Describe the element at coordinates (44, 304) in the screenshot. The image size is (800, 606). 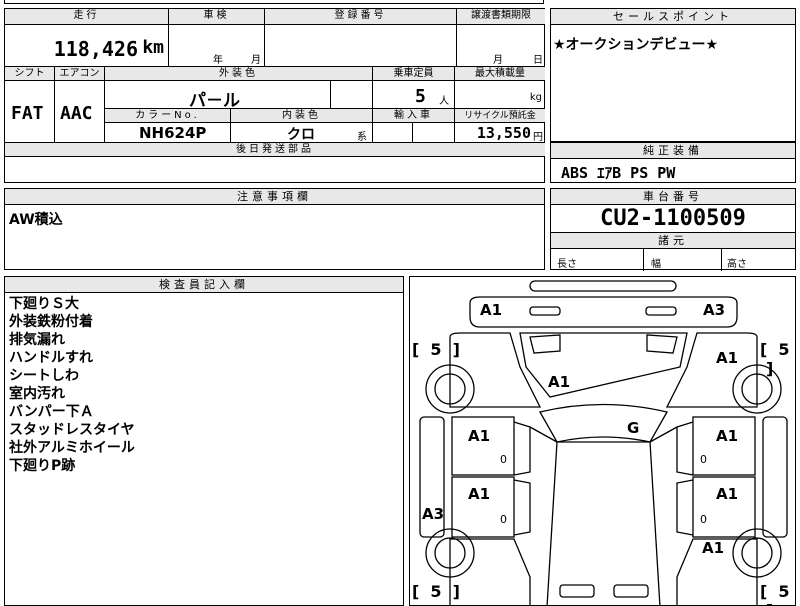
I see `list-item: 下廻りＳ大` at that location.